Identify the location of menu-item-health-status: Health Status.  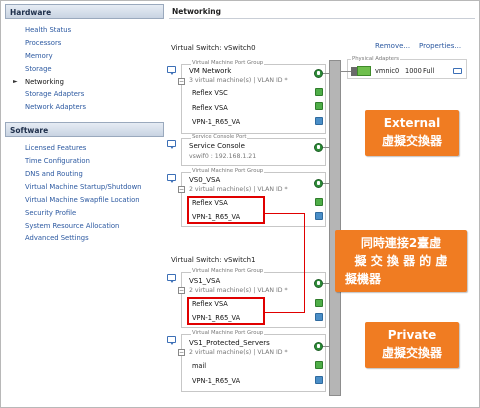
(94, 30).